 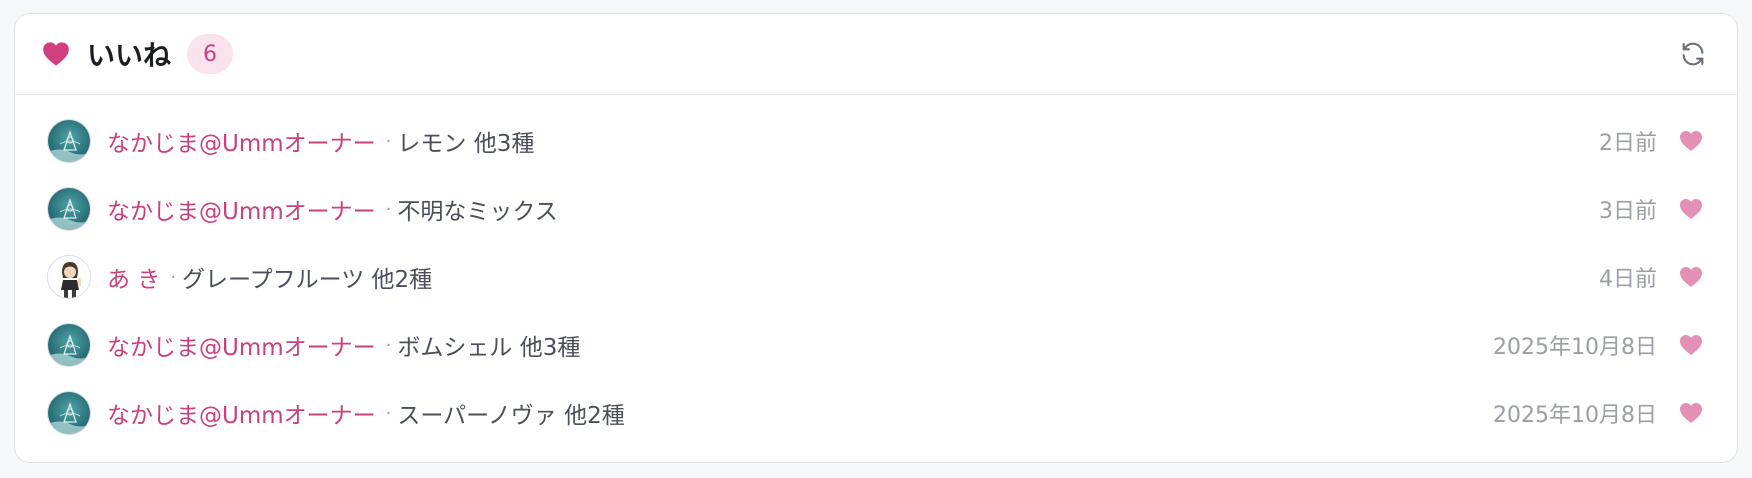 I want to click on like-row: なかじま@Ummオーナー · レモン 他3種 2日前, so click(x=876, y=141).